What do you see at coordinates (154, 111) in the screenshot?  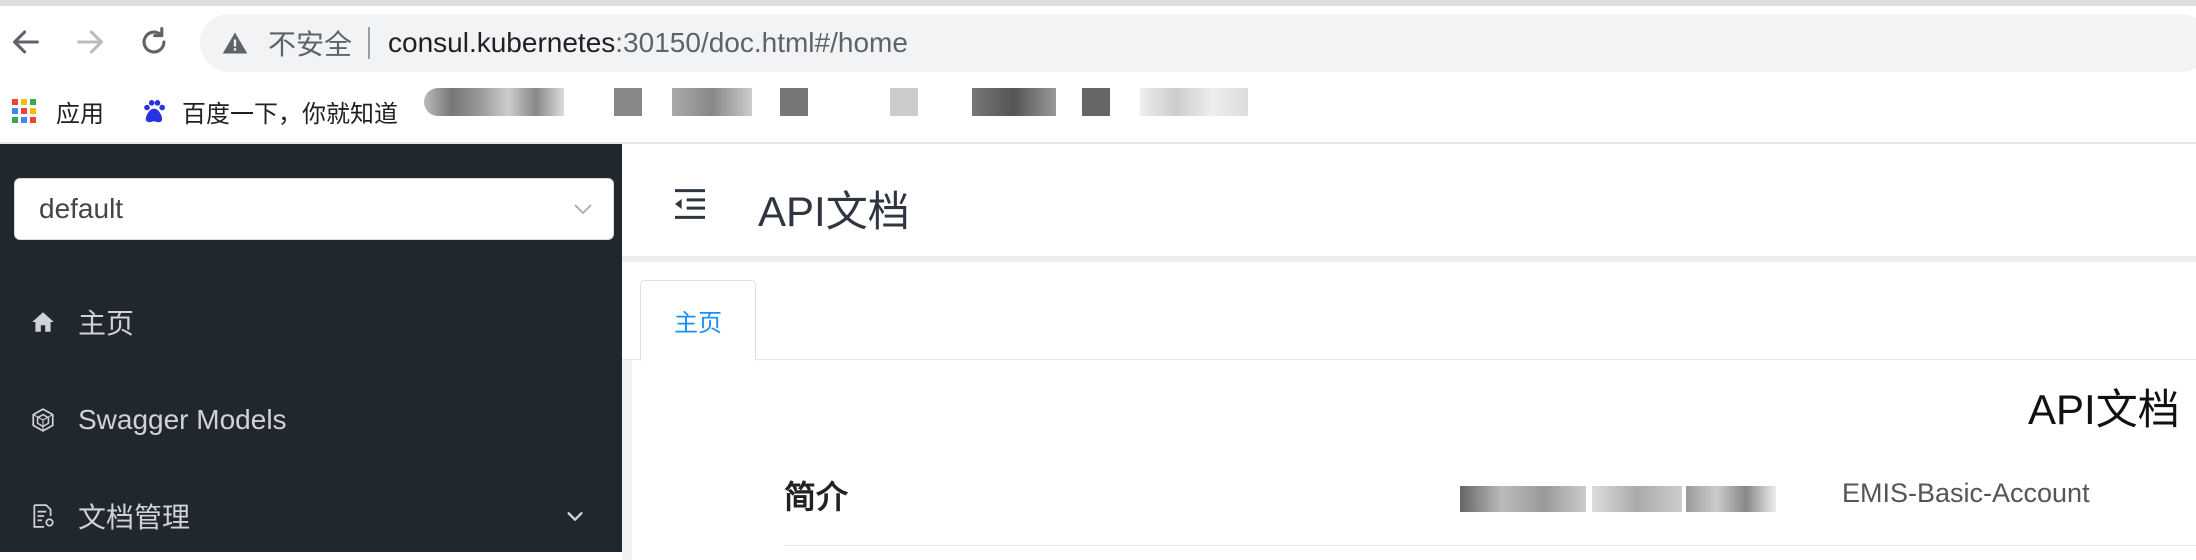 I see `baidu-paw-icon` at bounding box center [154, 111].